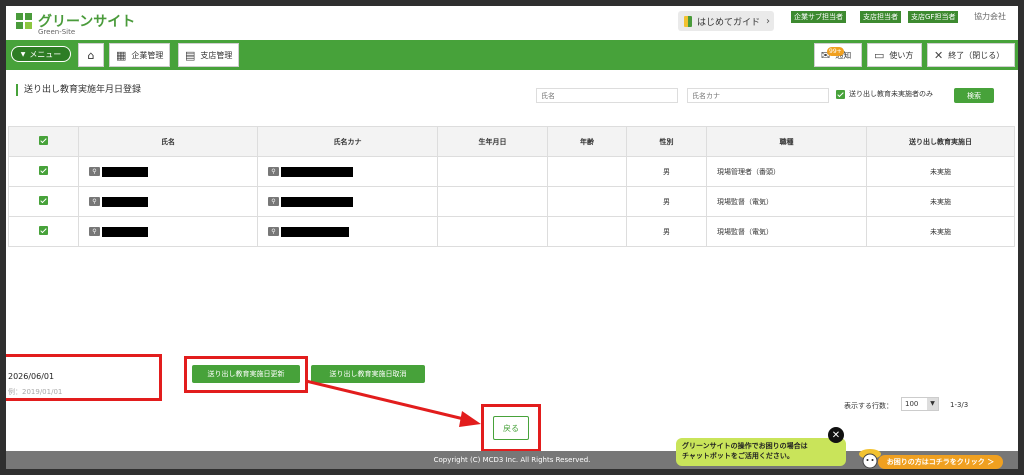  I want to click on page-info: 1-3/3, so click(959, 405).